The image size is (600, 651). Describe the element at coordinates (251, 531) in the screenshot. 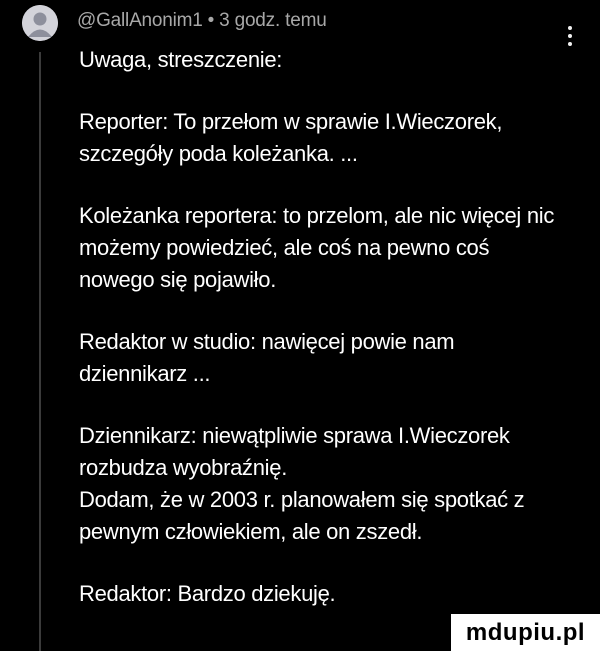

I see `post-body-line: pewnym człowiekiem, ale on zszedł.` at that location.